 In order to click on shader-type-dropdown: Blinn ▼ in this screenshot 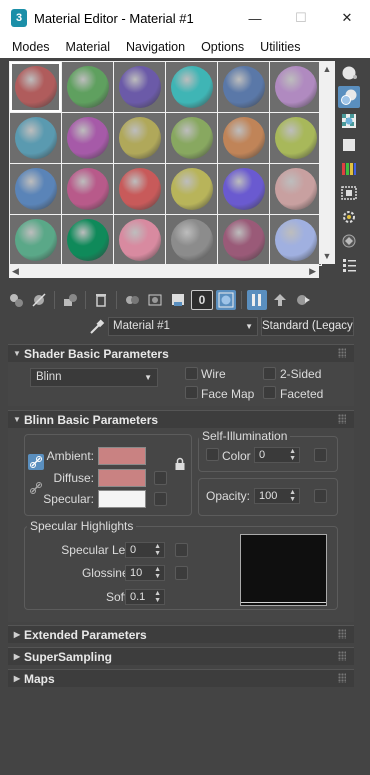, I will do `click(94, 377)`.